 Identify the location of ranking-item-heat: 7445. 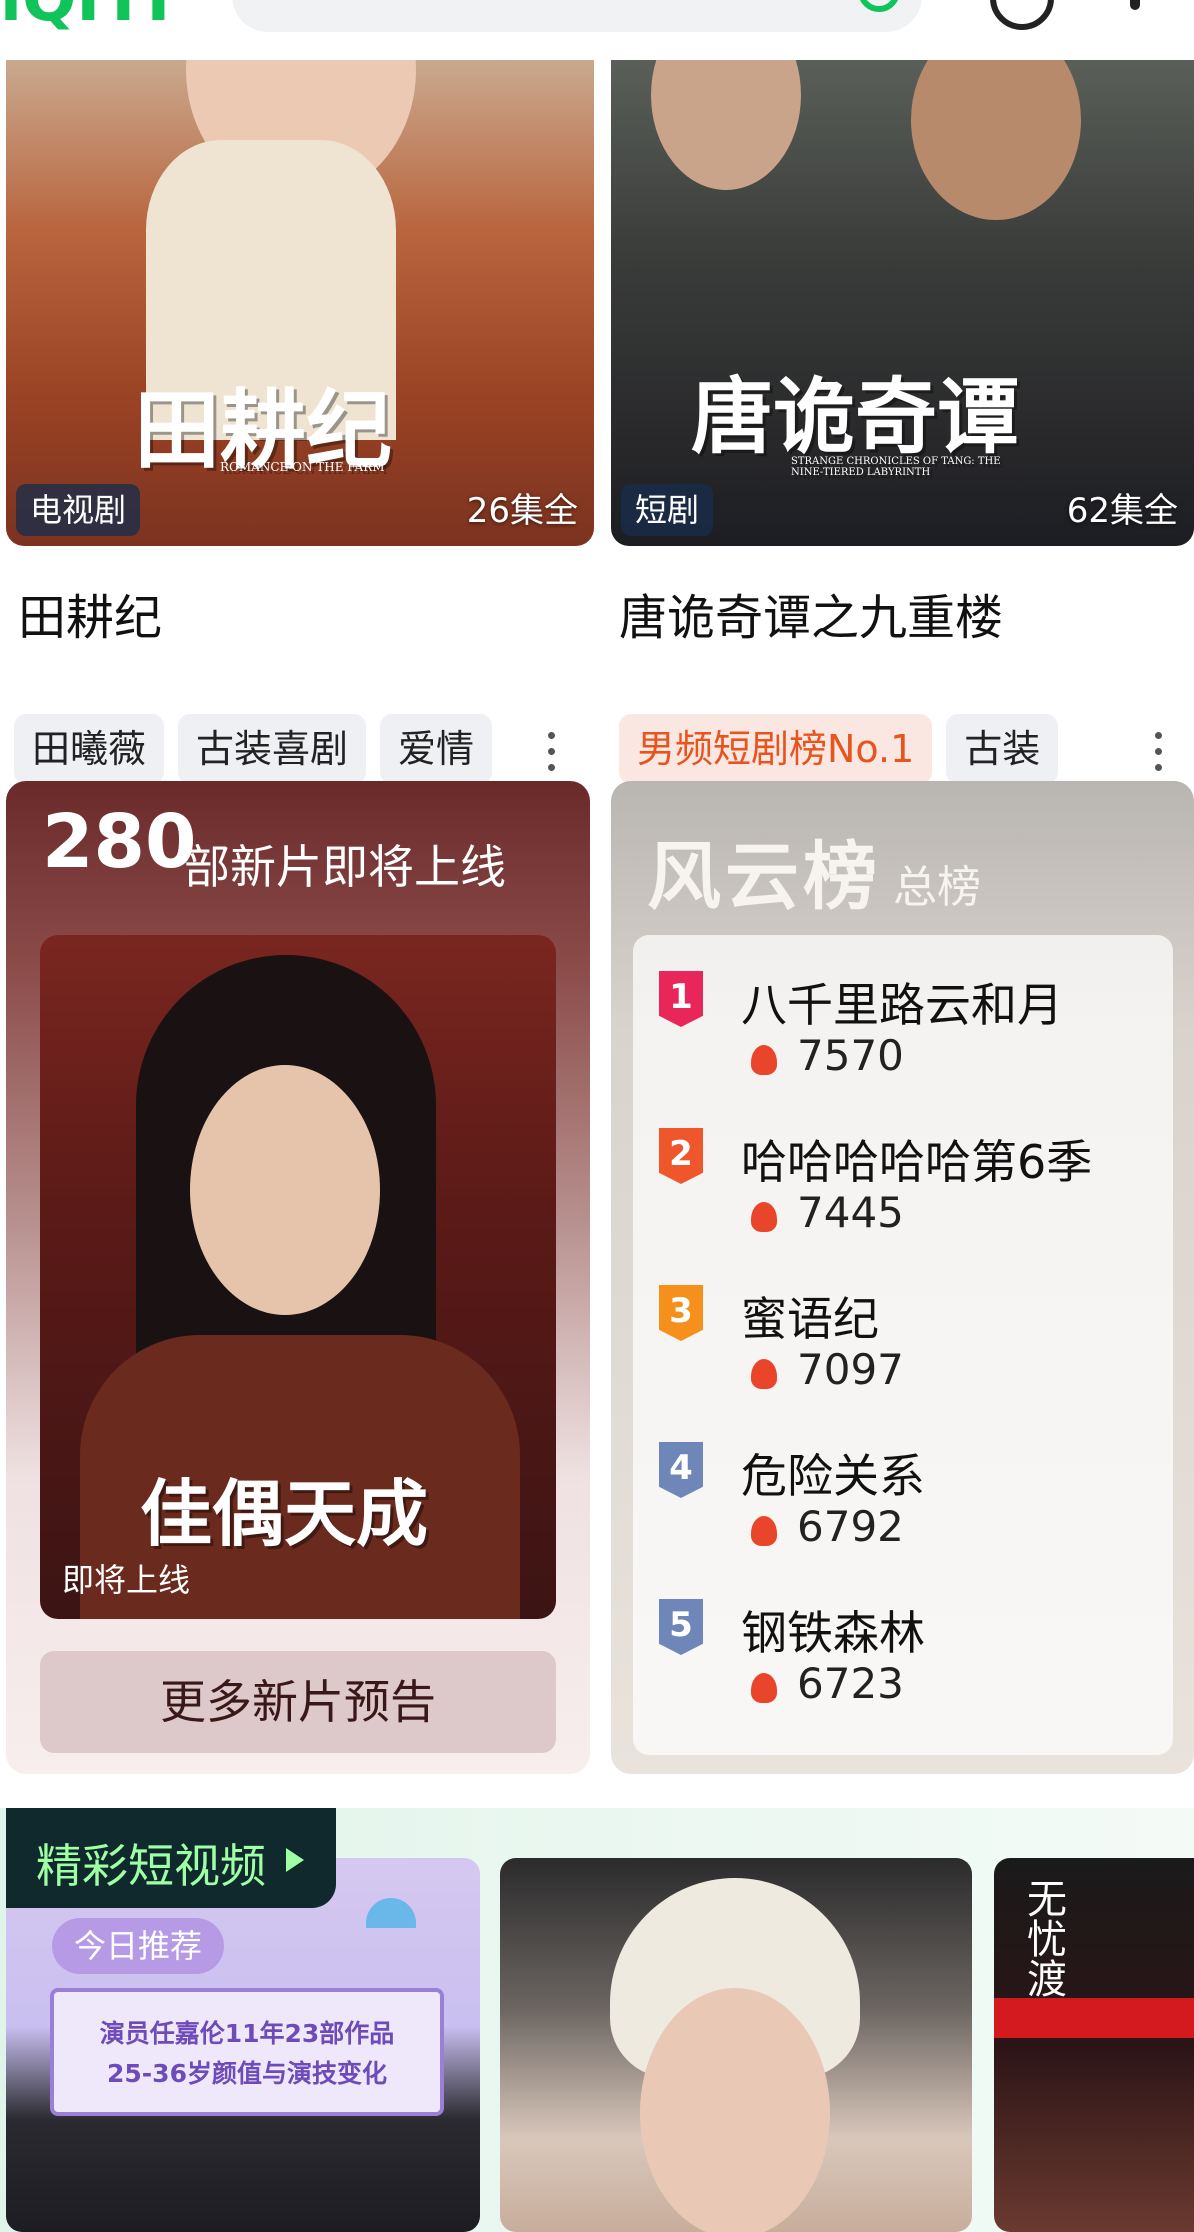
(850, 1212).